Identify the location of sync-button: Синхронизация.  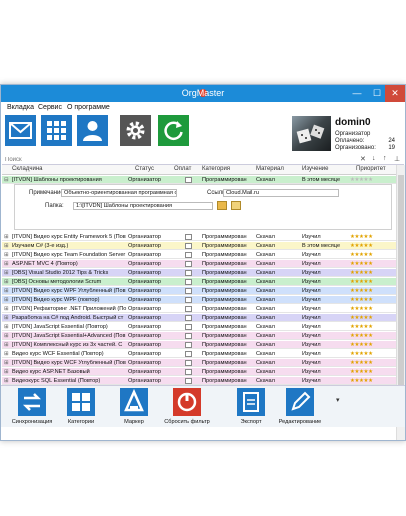
(32, 406).